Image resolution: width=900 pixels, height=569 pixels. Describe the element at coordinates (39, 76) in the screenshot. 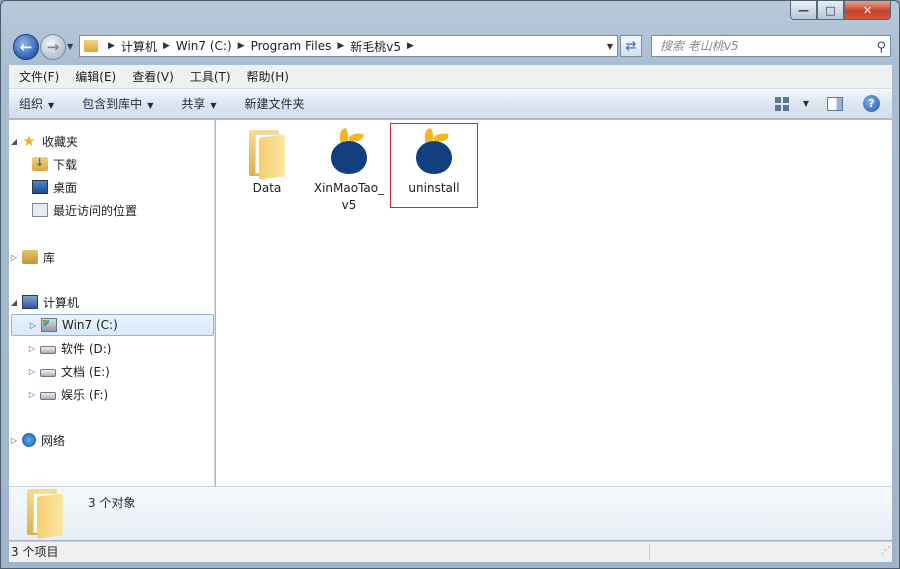

I see `menu-file: 文件(F)` at that location.